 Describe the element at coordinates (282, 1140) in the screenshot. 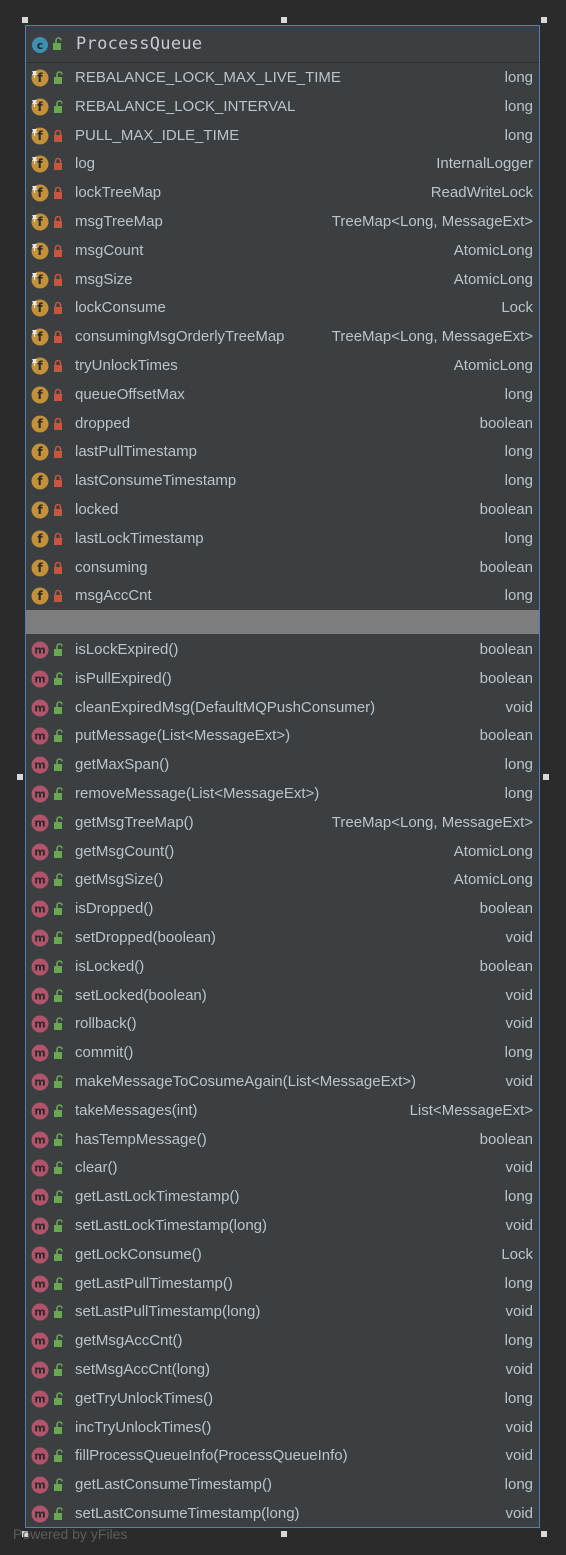

I see `method-row: m hasTempMessage() boolean` at that location.